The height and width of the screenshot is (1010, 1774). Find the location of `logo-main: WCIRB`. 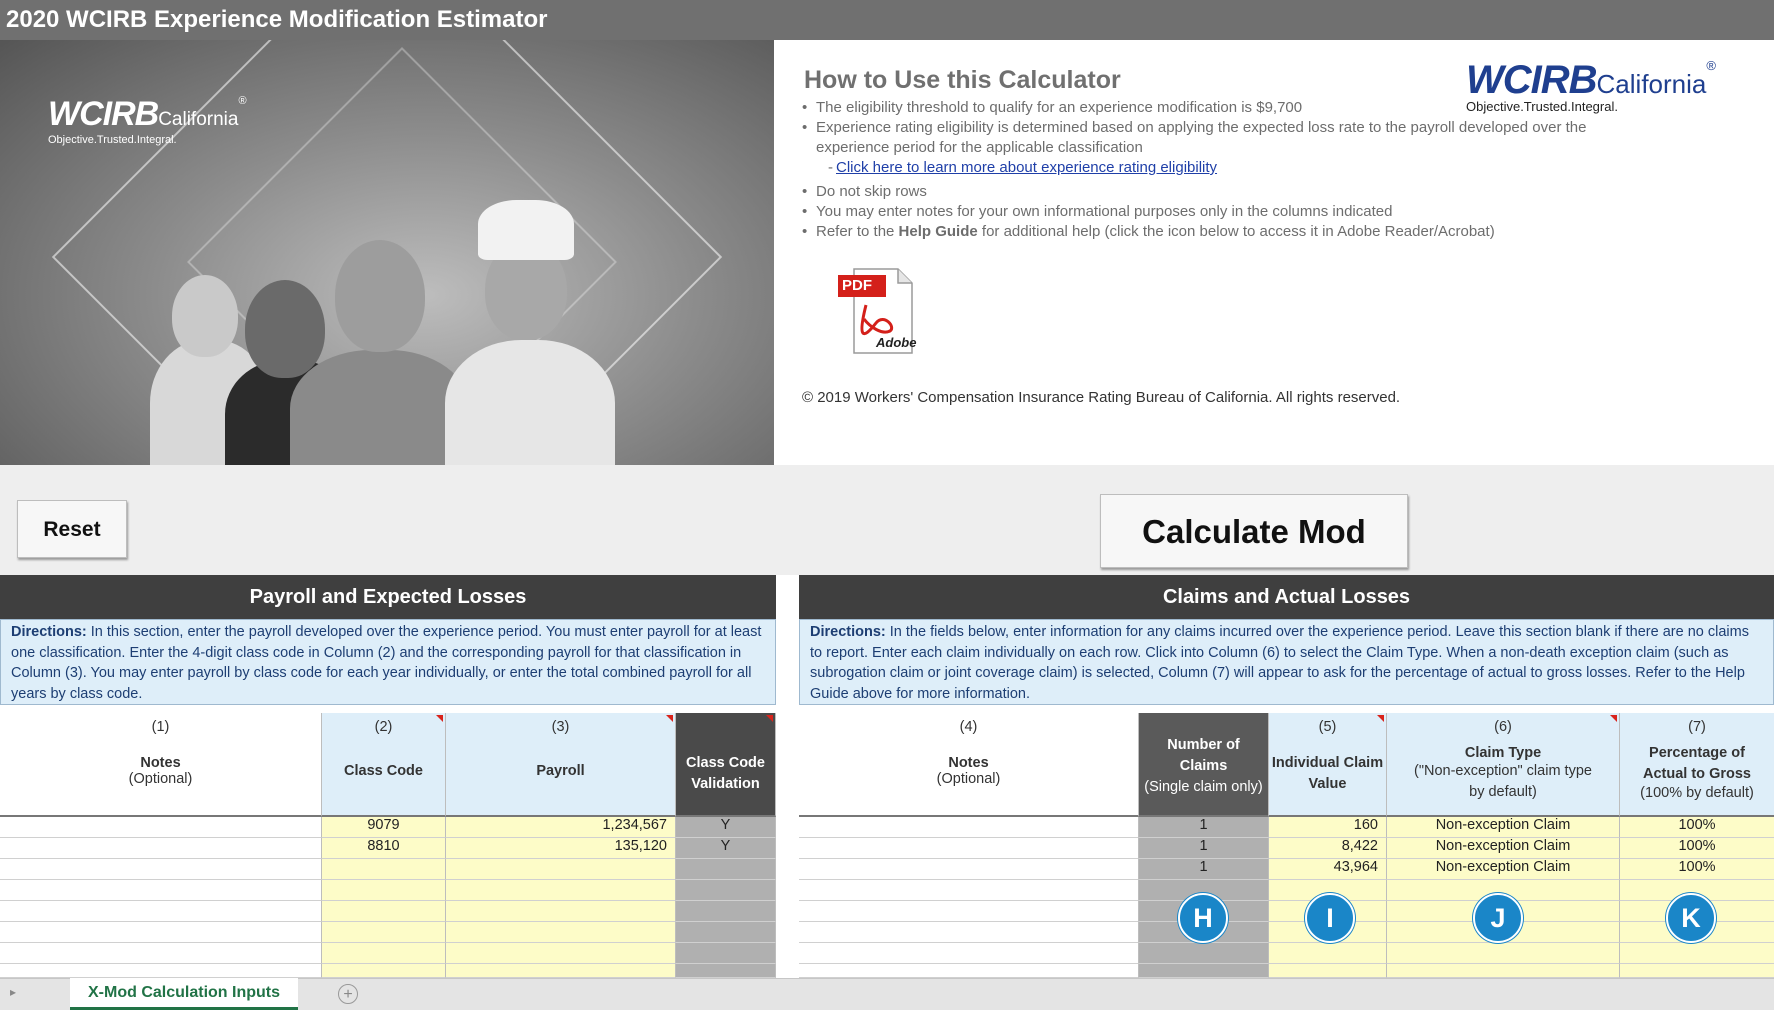

logo-main: WCIRB is located at coordinates (1532, 80).